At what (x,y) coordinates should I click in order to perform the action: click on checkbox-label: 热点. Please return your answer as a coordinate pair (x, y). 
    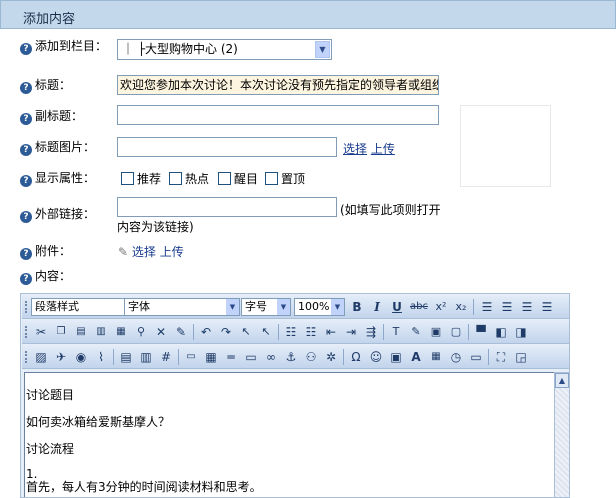
    Looking at the image, I should click on (197, 179).